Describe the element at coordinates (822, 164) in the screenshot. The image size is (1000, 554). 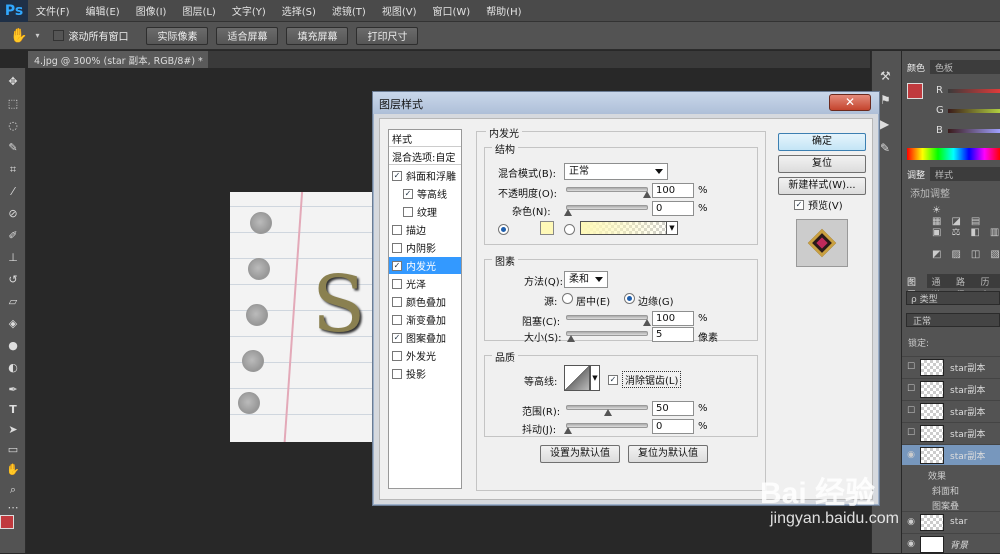
I see `reset-button: 复位` at that location.